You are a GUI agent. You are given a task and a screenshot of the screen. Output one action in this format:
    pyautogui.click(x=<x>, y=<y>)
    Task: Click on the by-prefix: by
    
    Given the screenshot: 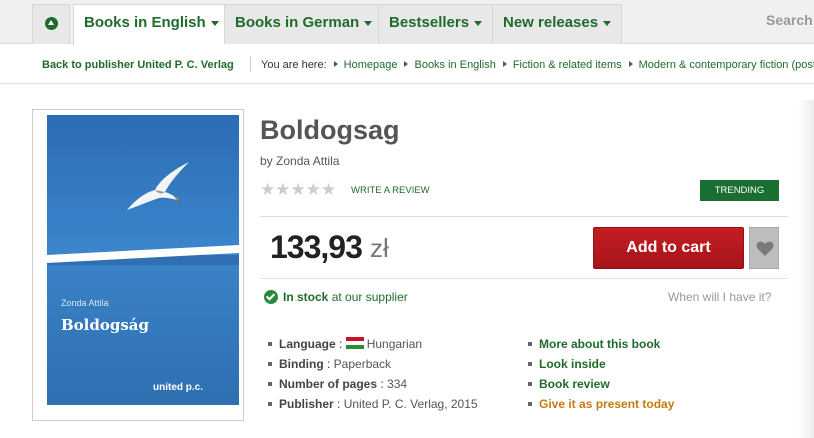 What is the action you would take?
    pyautogui.click(x=266, y=161)
    